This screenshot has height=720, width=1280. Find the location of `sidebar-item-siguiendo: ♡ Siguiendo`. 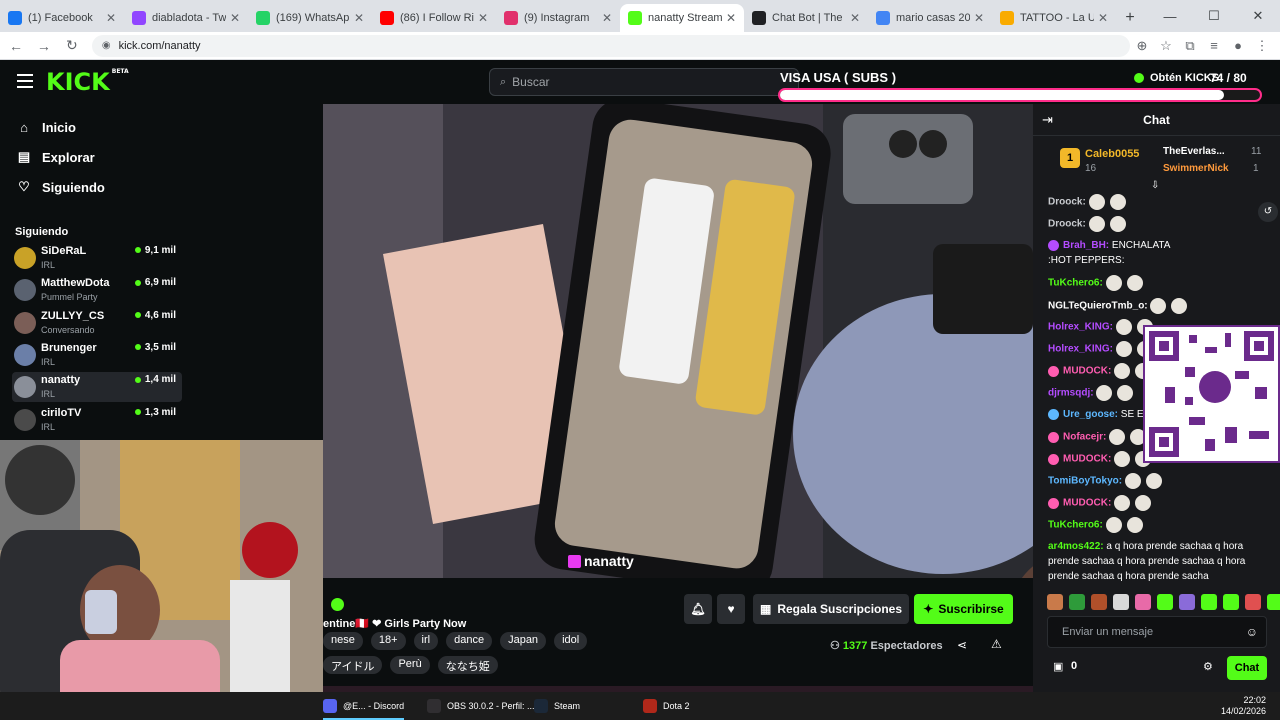

sidebar-item-siguiendo: ♡ Siguiendo is located at coordinates (60, 187).